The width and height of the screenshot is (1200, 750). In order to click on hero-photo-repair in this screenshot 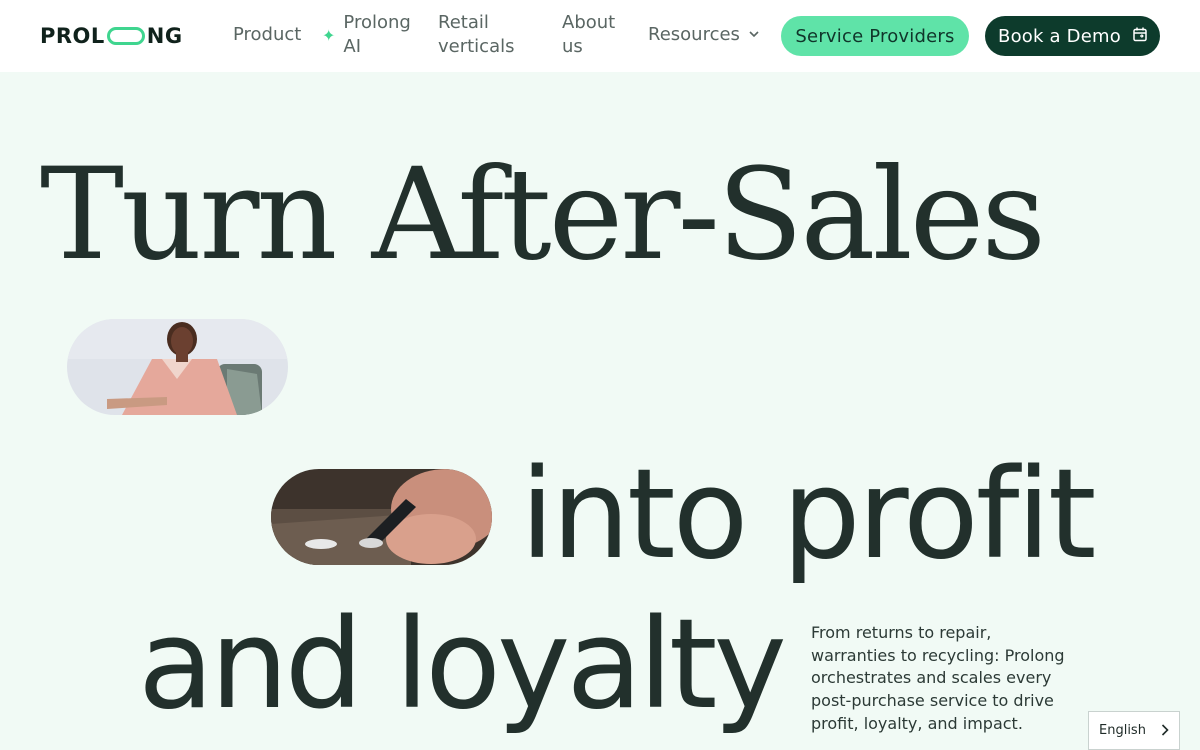, I will do `click(381, 517)`.